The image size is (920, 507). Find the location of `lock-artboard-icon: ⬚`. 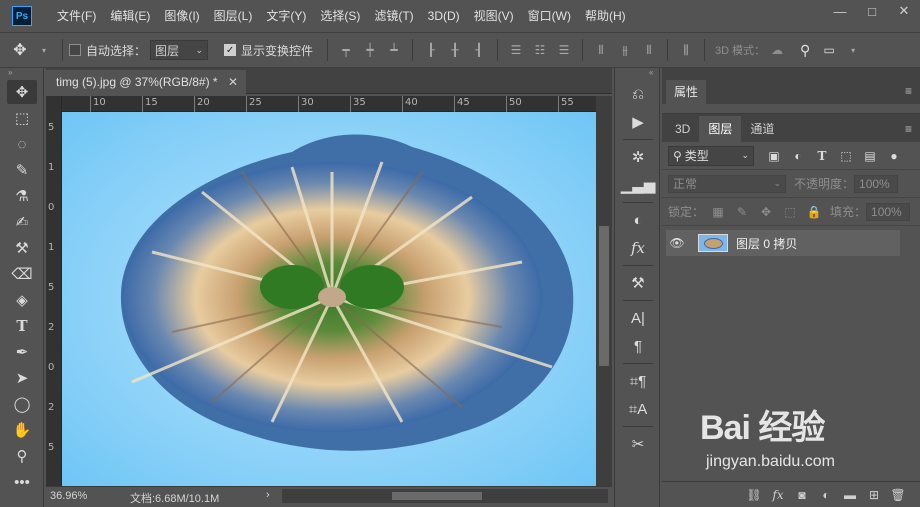

lock-artboard-icon: ⬚ is located at coordinates (790, 212).